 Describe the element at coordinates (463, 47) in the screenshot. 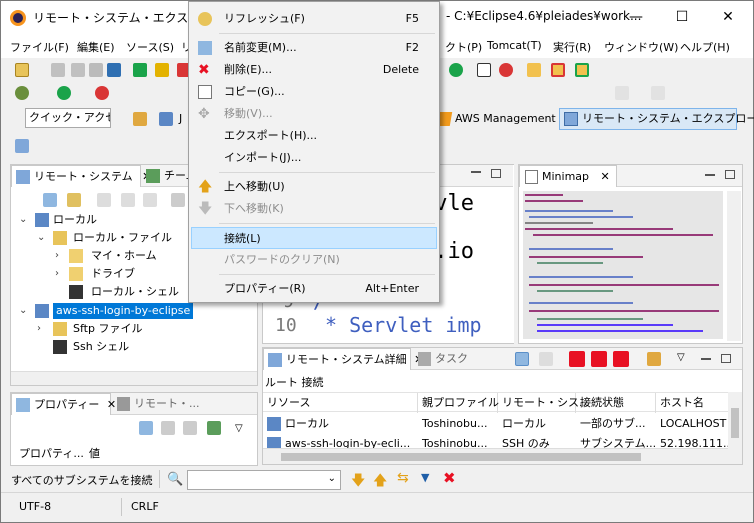

I see `menu-project: クト(P)` at that location.